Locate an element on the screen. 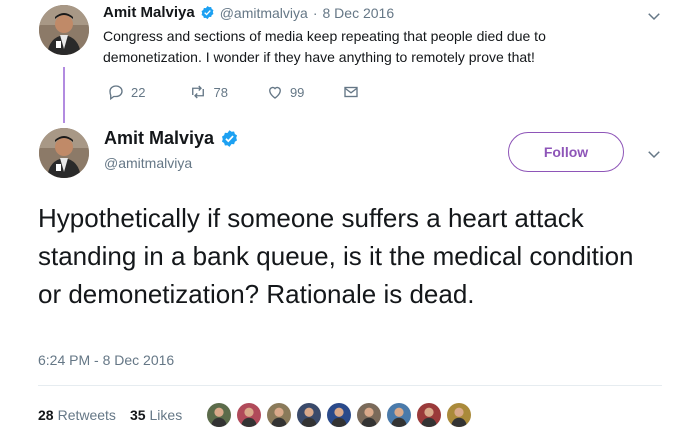  parent-author-name: Amit Malviya is located at coordinates (149, 12).